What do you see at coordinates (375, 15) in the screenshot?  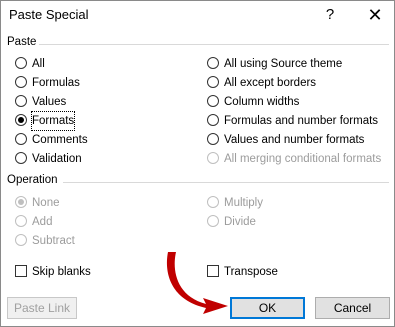 I see `close-button: ✕` at bounding box center [375, 15].